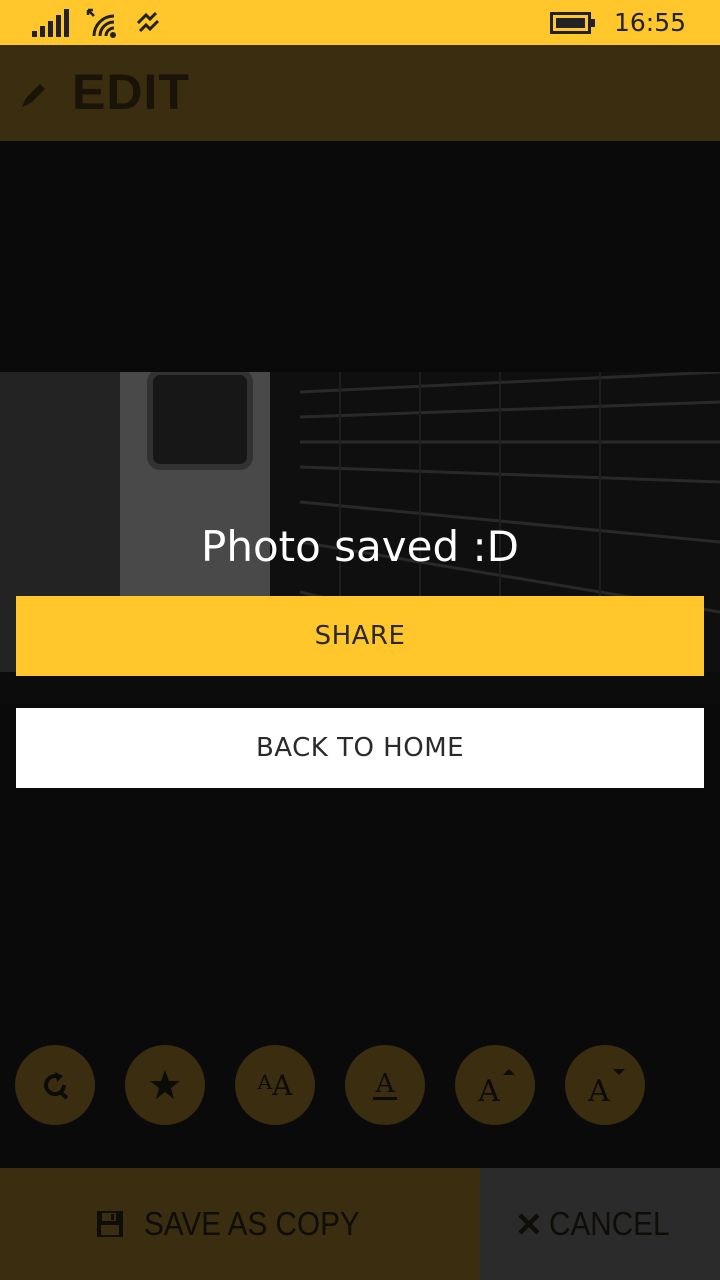  Describe the element at coordinates (609, 1223) in the screenshot. I see `cancel-label: CANCEL` at that location.